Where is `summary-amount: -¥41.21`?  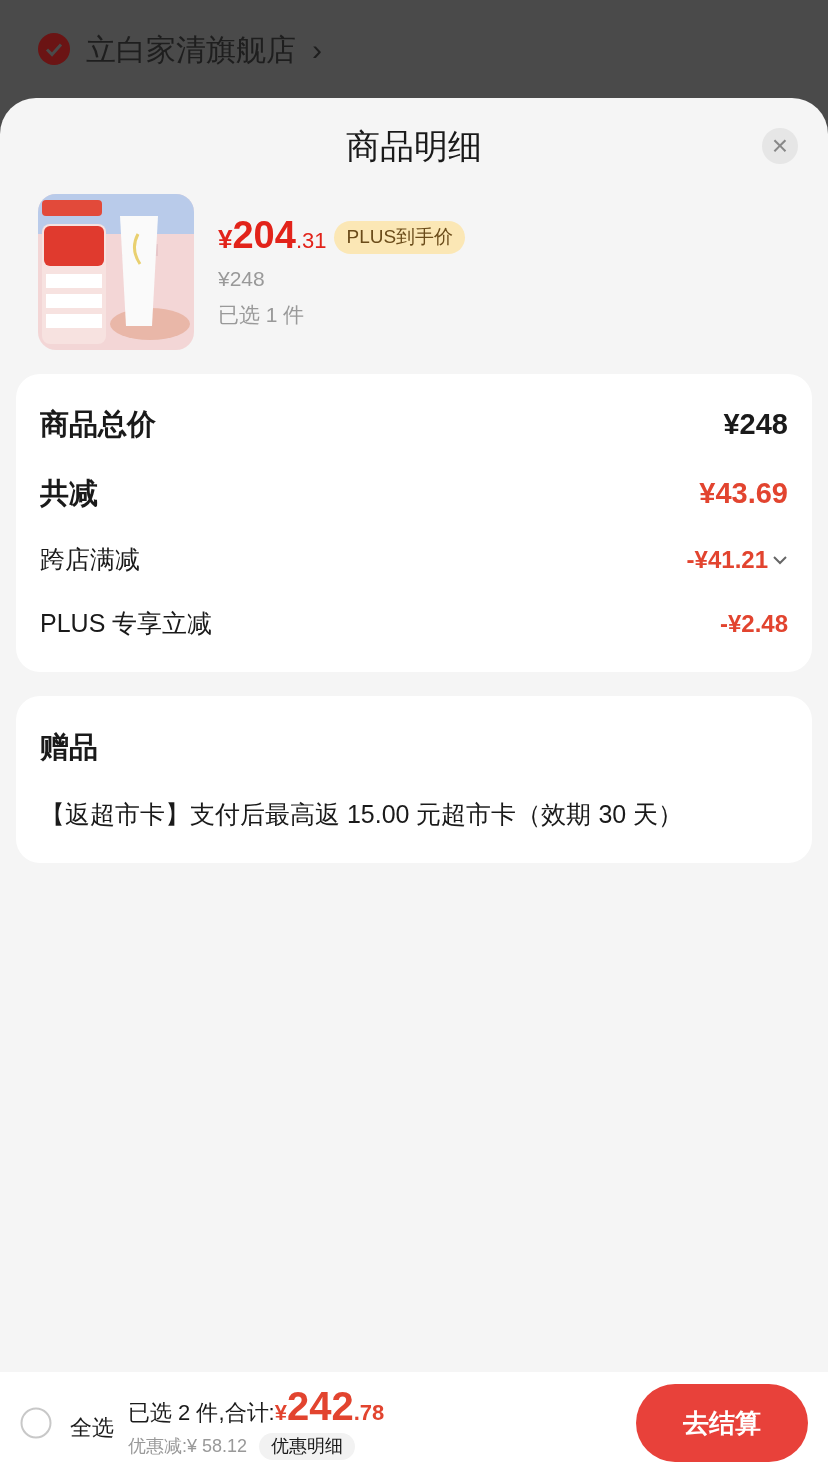 summary-amount: -¥41.21 is located at coordinates (727, 560).